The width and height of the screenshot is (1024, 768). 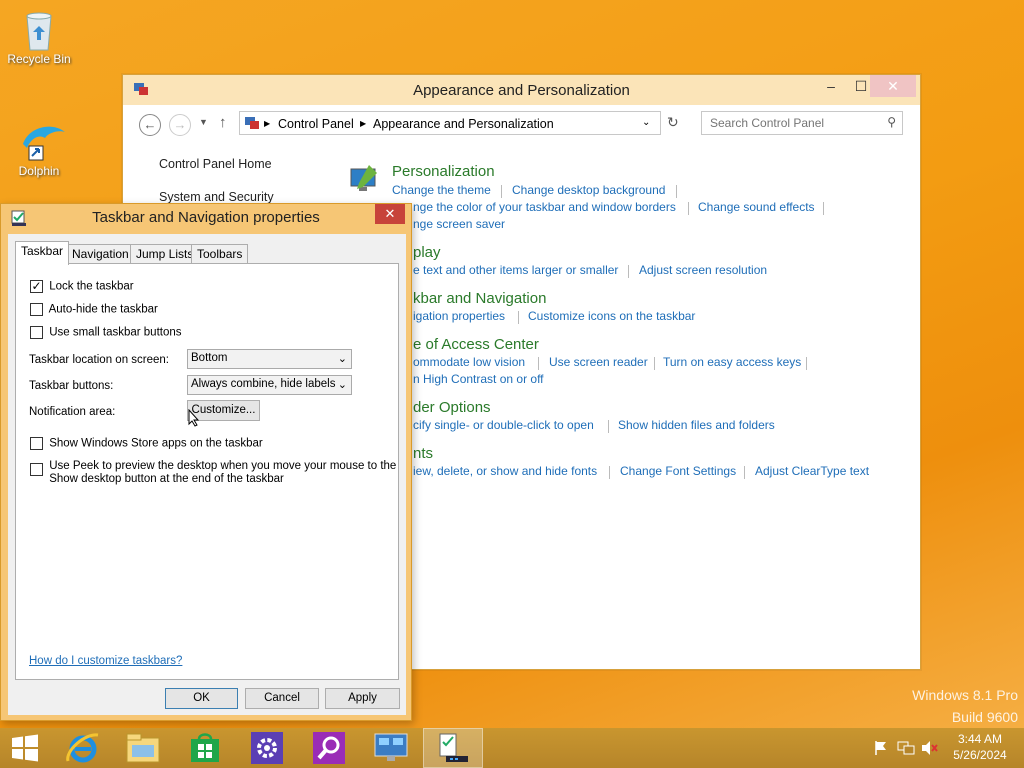 What do you see at coordinates (216, 197) in the screenshot?
I see `sidebar-item-system-security: System and Security` at bounding box center [216, 197].